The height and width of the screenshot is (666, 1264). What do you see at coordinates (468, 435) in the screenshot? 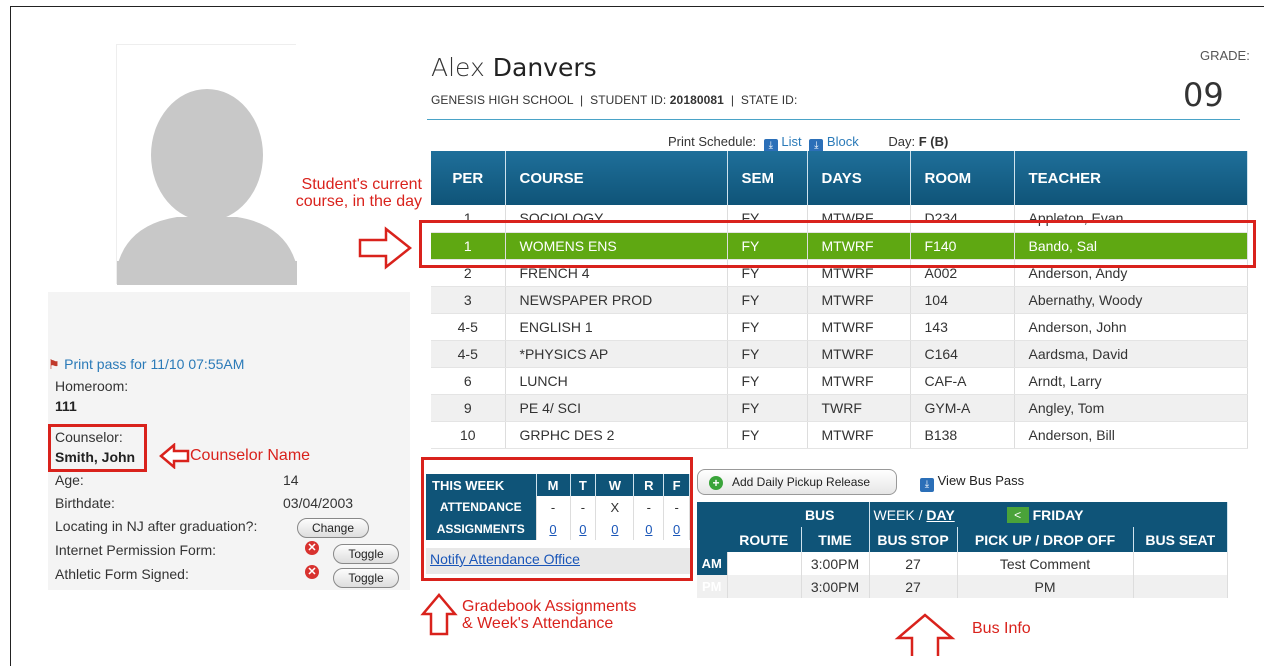
I see `cell-per: 10` at bounding box center [468, 435].